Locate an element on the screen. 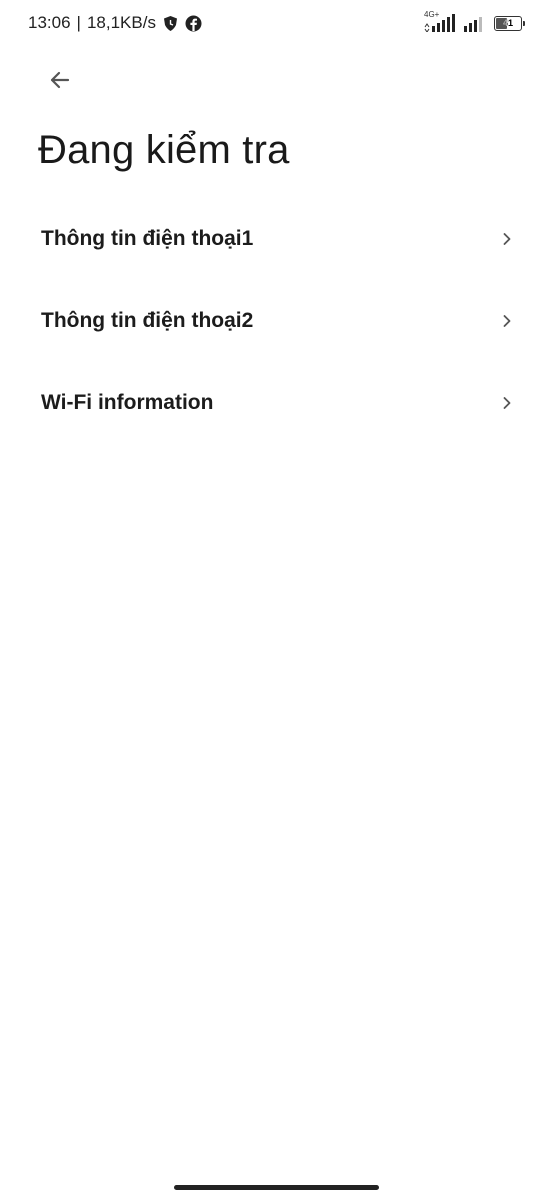  signal-4g-icon: 4G+ is located at coordinates (440, 21).